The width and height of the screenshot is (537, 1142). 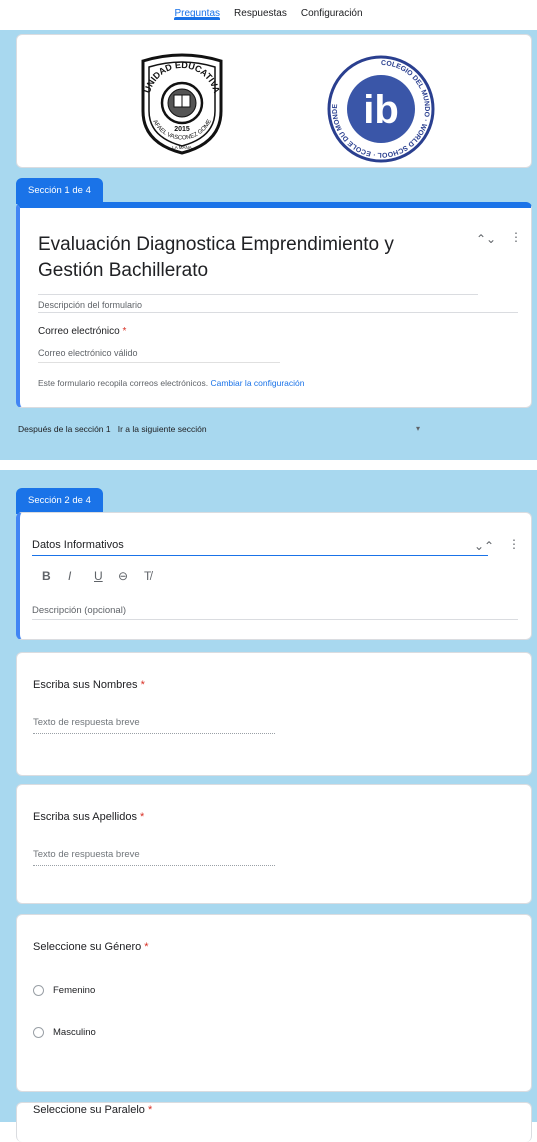 I want to click on crest-year: 2015, so click(x=182, y=129).